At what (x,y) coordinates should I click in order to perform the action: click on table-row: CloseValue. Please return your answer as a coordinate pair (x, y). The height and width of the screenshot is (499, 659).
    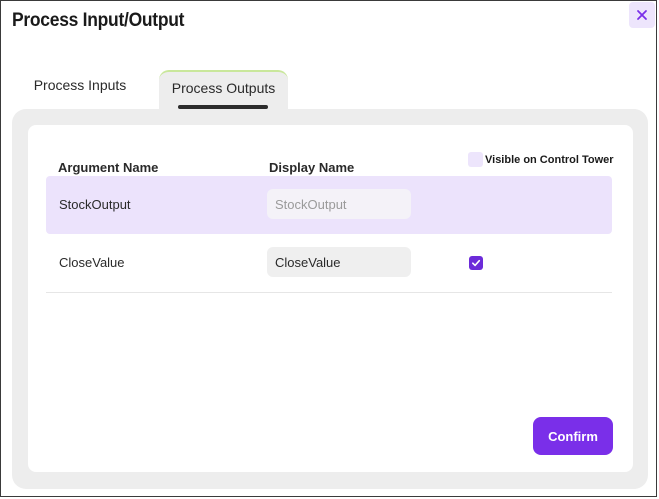
    Looking at the image, I should click on (329, 263).